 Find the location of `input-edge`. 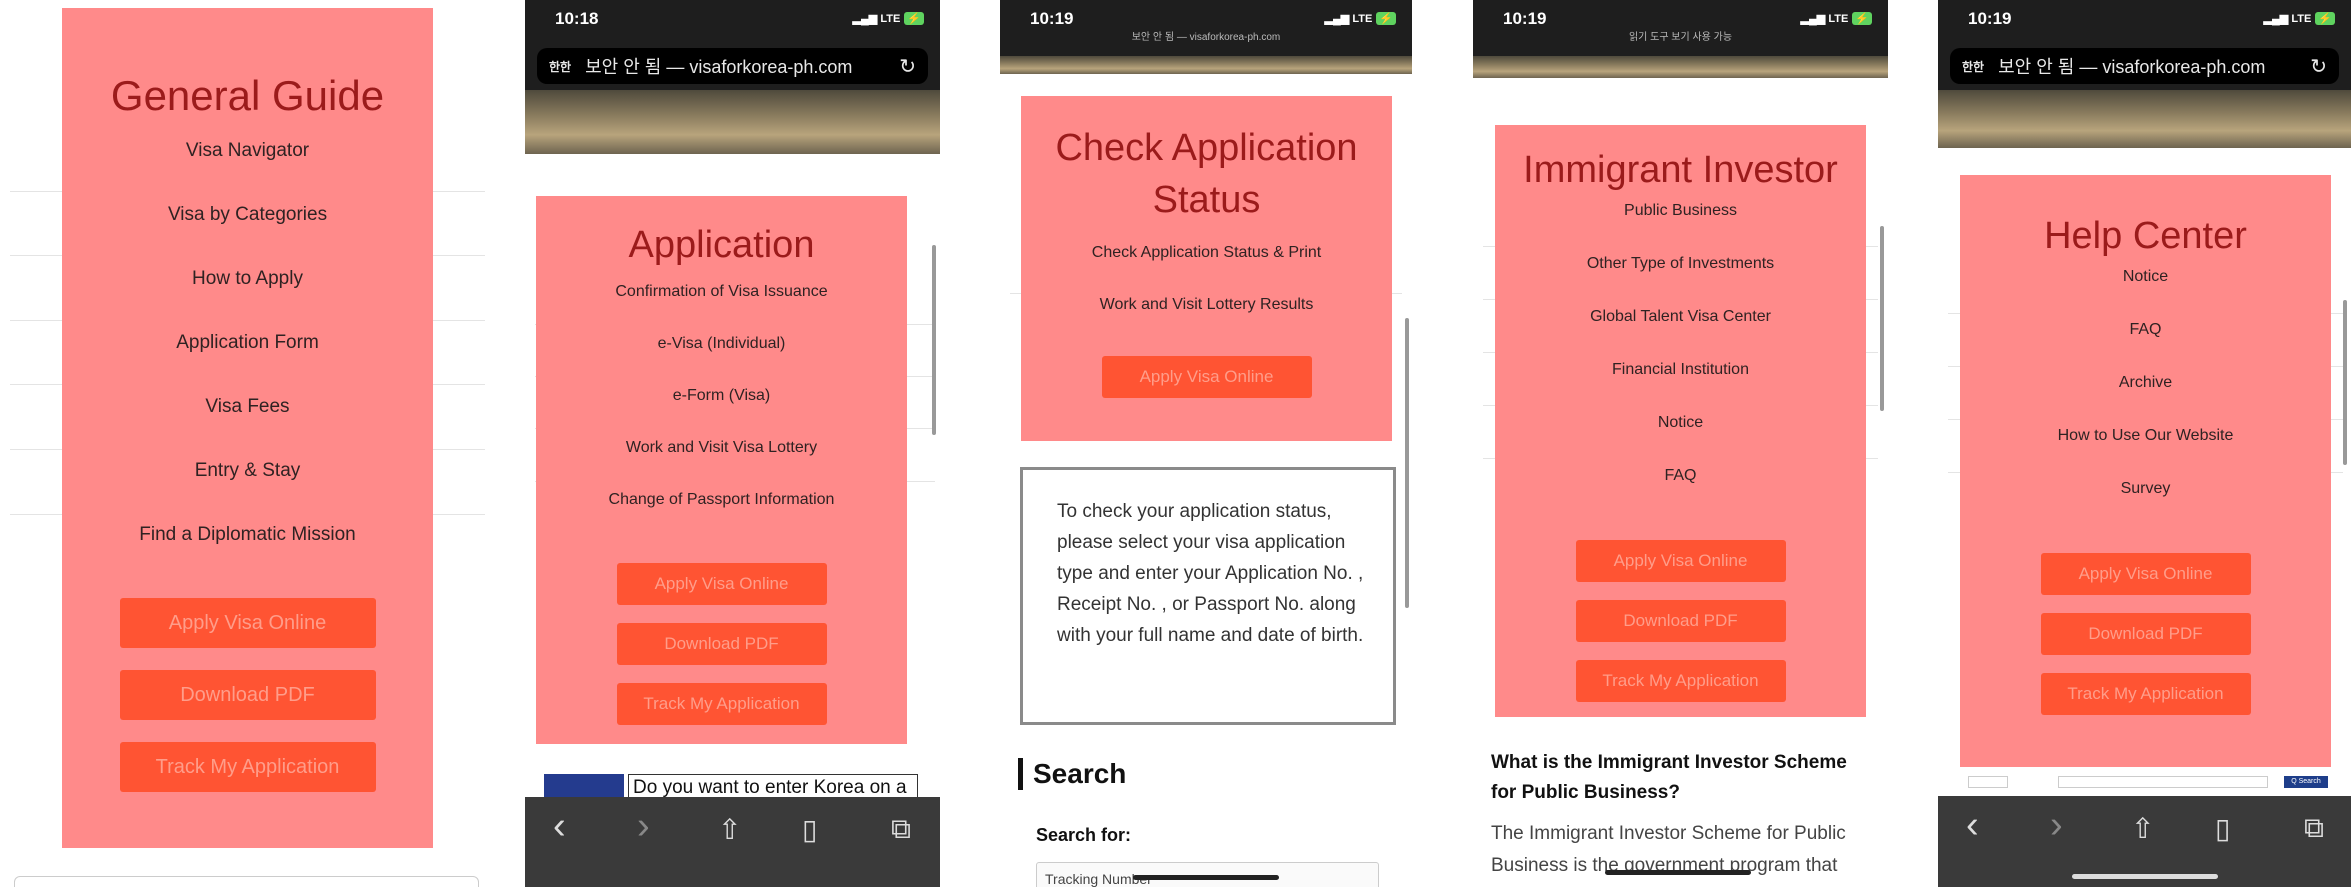

input-edge is located at coordinates (246, 881).